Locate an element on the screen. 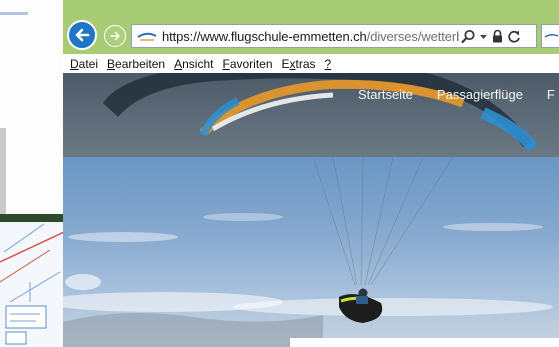 This screenshot has height=347, width=559. new-tab-stub is located at coordinates (550, 36).